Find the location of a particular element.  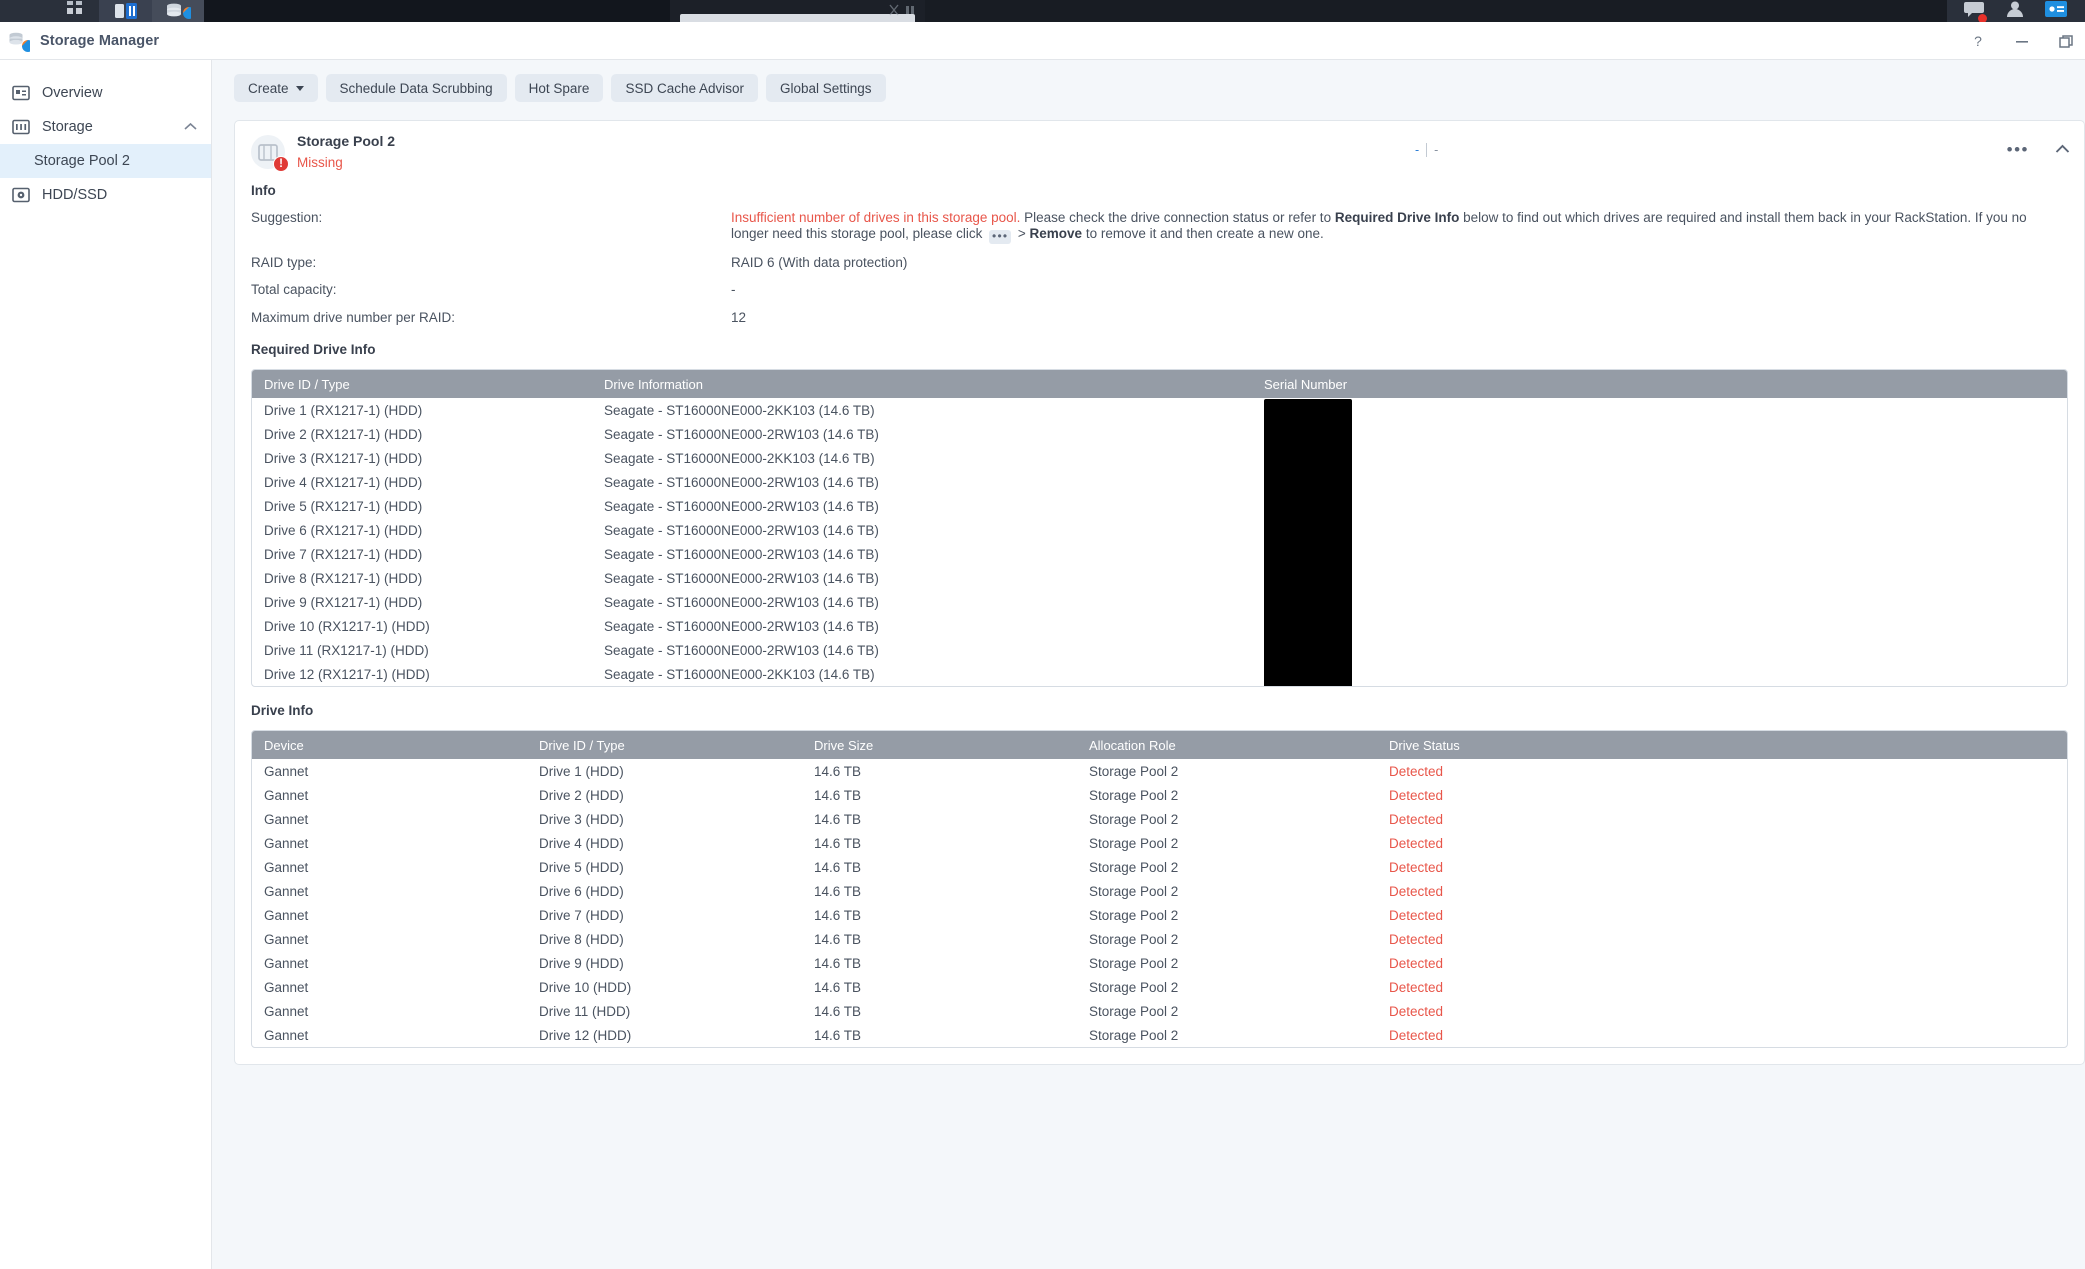

taskbar-app-storage-manager is located at coordinates (178, 11).